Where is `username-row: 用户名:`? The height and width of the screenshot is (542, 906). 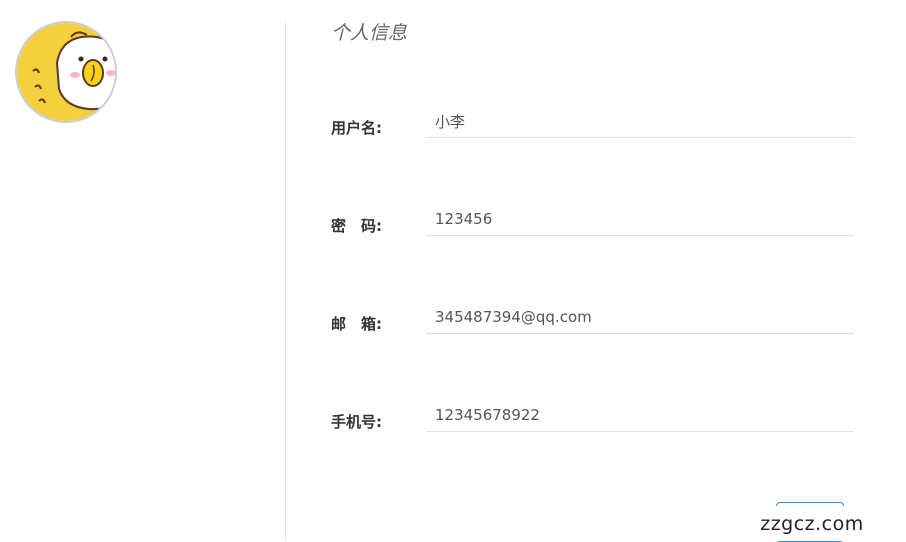
username-row: 用户名: is located at coordinates (592, 118).